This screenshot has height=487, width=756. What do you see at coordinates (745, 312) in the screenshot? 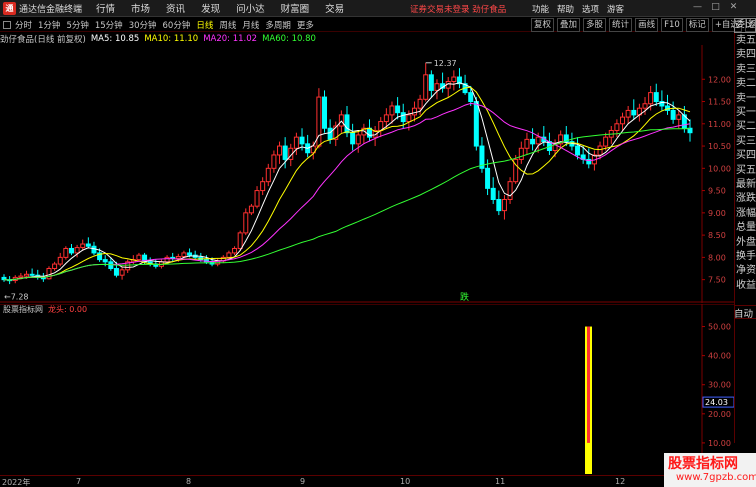
I see `auto-button: 自动` at bounding box center [745, 312].